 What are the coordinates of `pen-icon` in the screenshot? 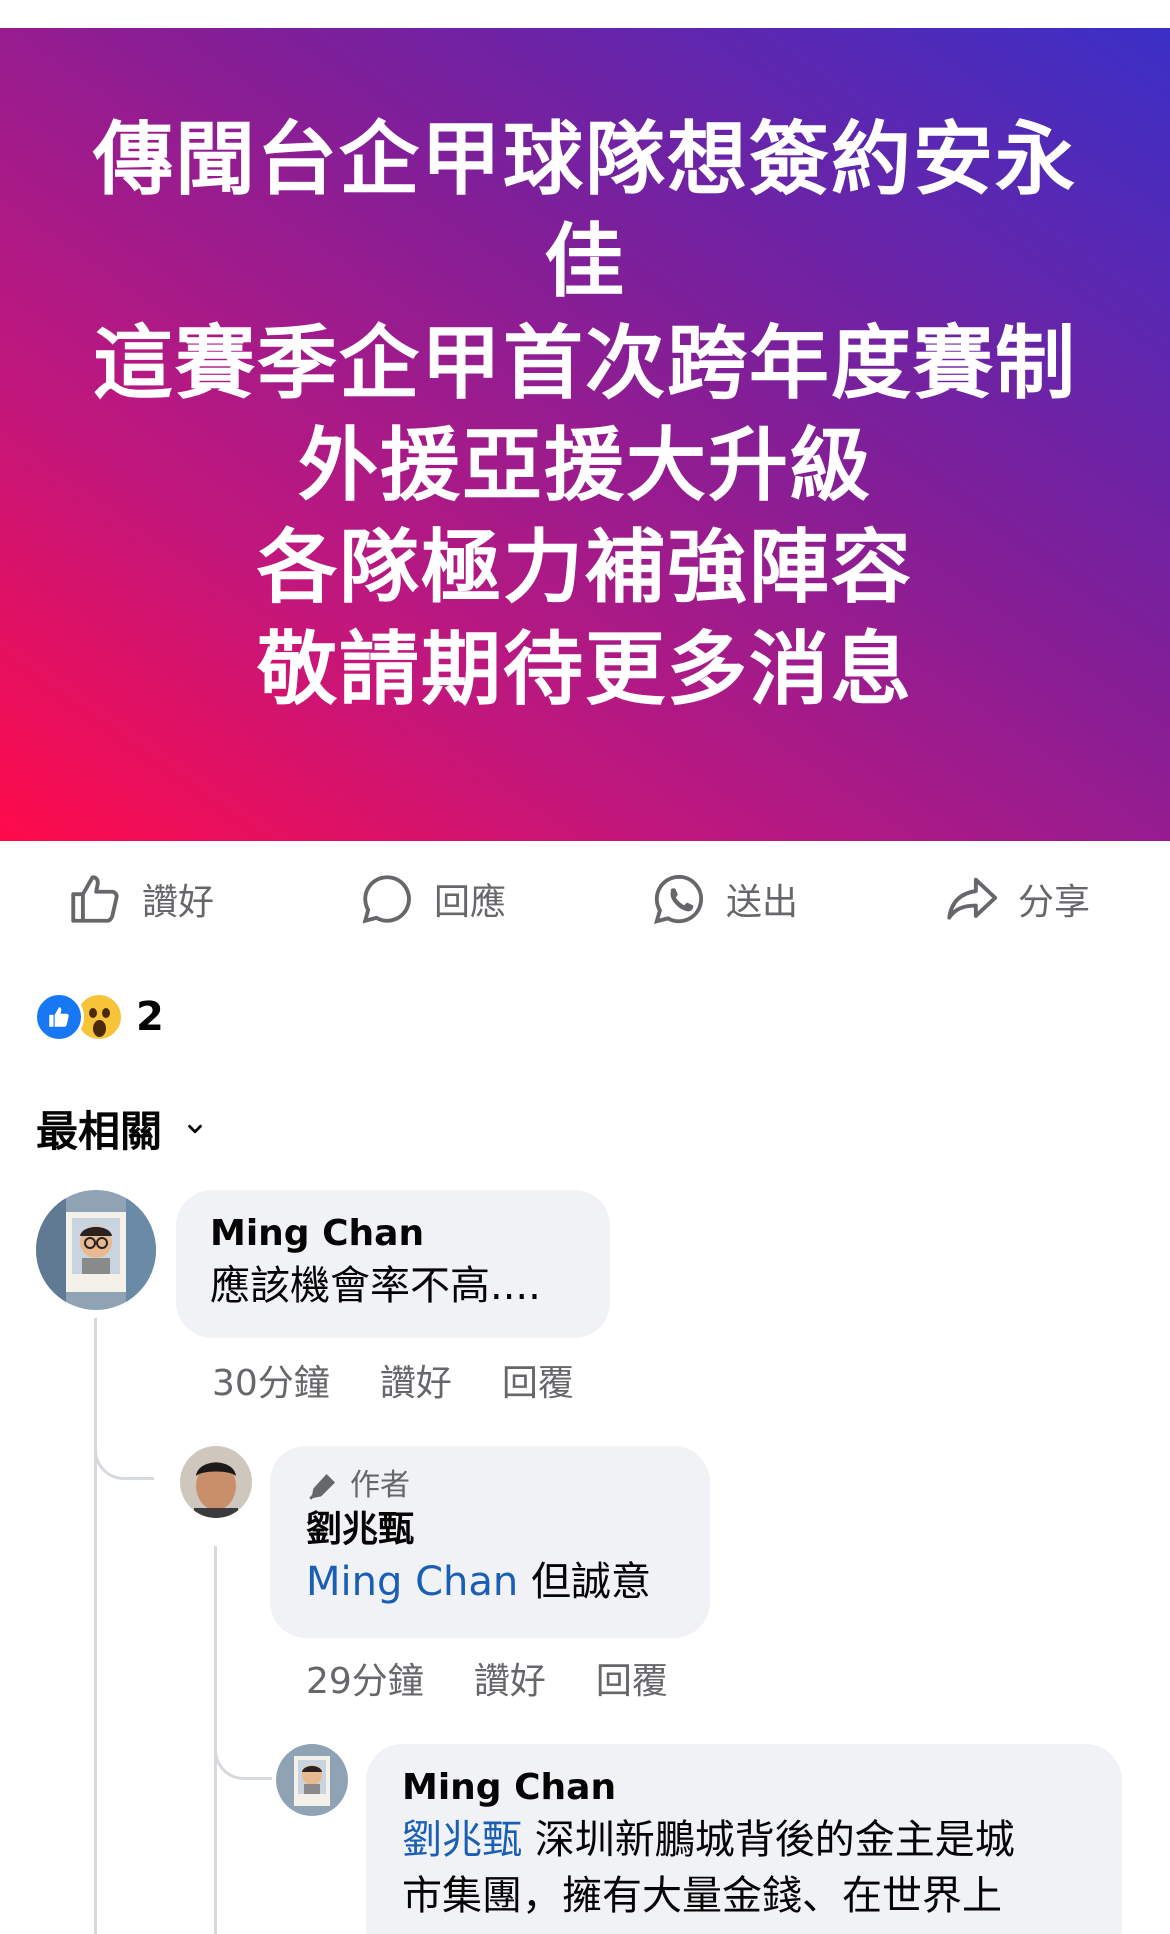 It's located at (322, 1486).